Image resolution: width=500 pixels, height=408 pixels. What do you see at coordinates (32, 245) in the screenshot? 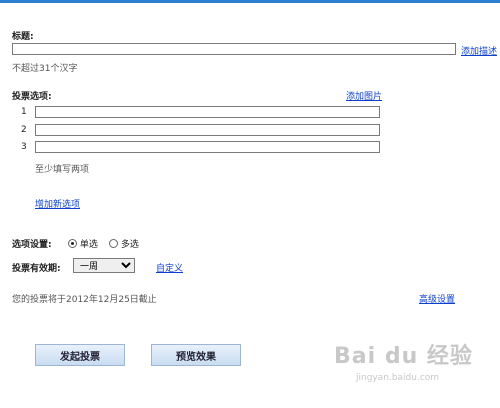
I see `settings-label: 选项设置:` at bounding box center [32, 245].